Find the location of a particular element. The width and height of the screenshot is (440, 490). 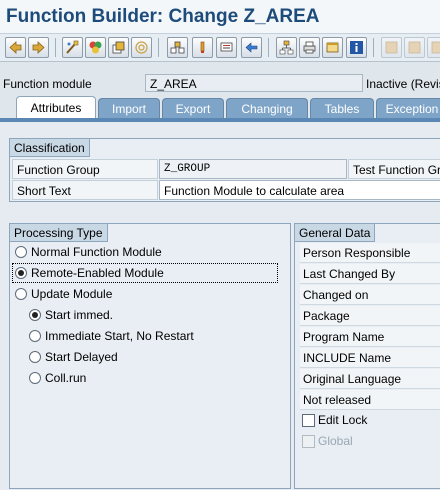

display-object-list-icon is located at coordinates (226, 47).